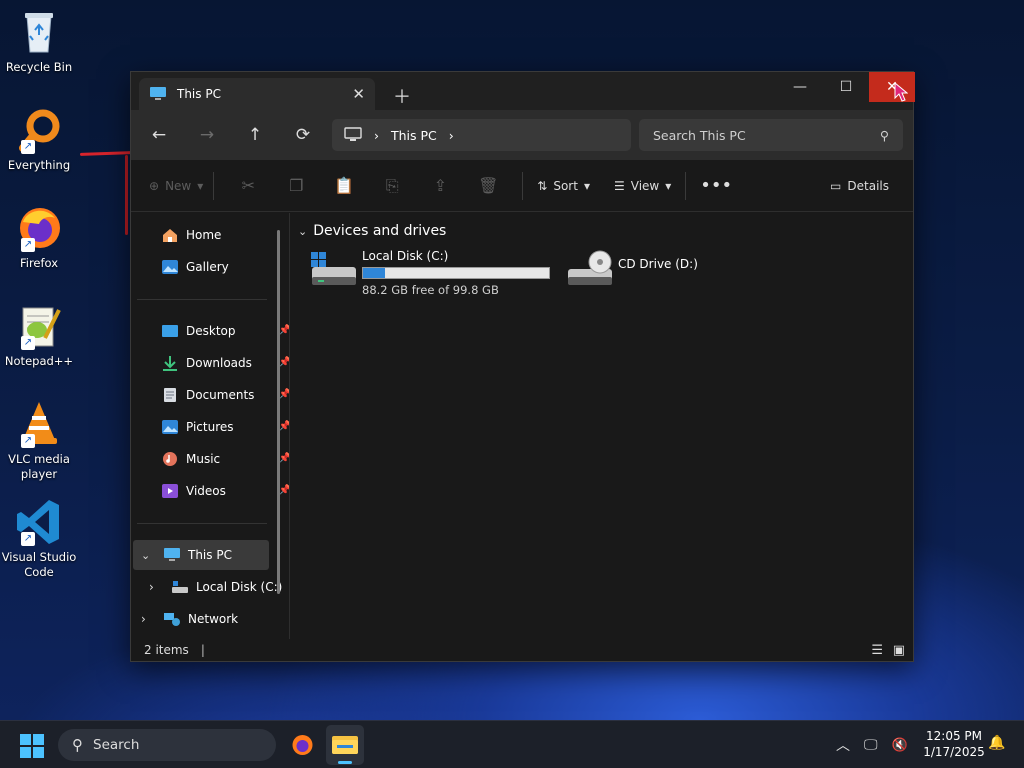  Describe the element at coordinates (228, 235) in the screenshot. I see `sidebar-item-home: Home` at that location.